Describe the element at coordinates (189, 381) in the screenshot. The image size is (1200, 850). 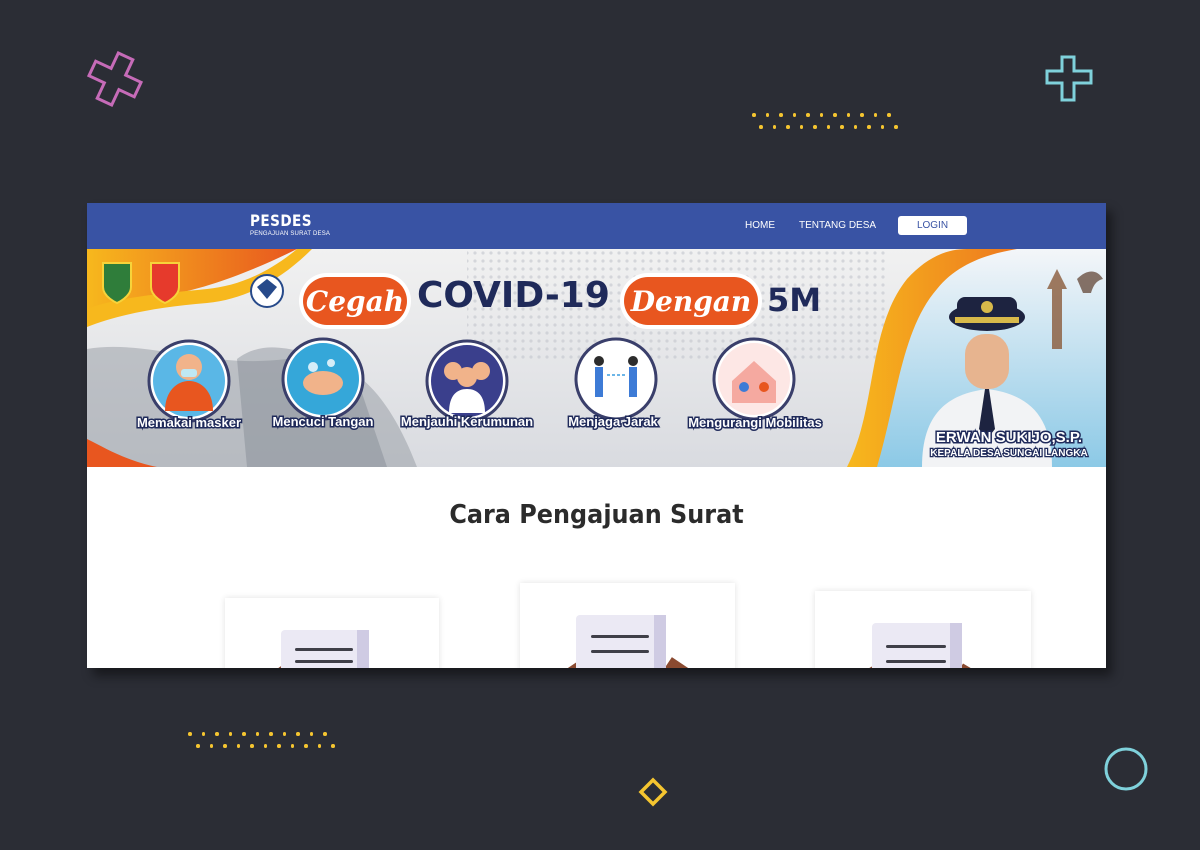
I see `measure-masker` at that location.